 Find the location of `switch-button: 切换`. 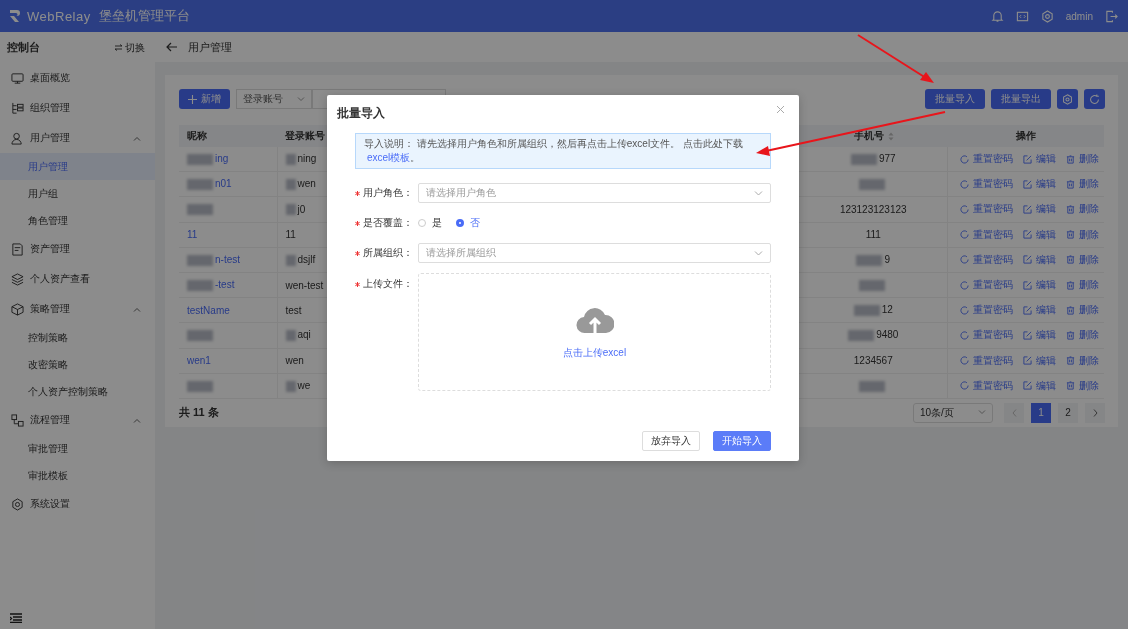

switch-button: 切换 is located at coordinates (129, 47).